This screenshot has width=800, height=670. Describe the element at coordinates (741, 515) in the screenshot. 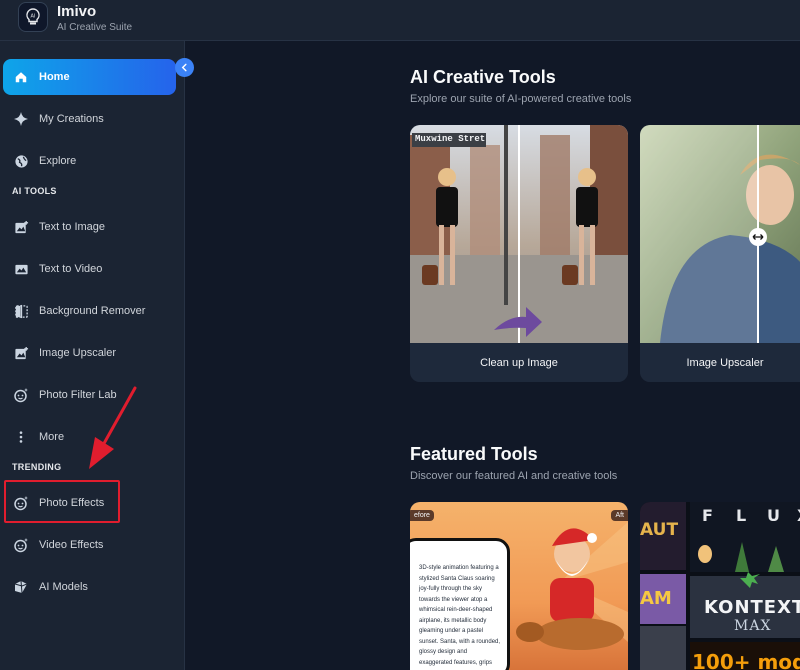

I see `flux-letter: L` at that location.